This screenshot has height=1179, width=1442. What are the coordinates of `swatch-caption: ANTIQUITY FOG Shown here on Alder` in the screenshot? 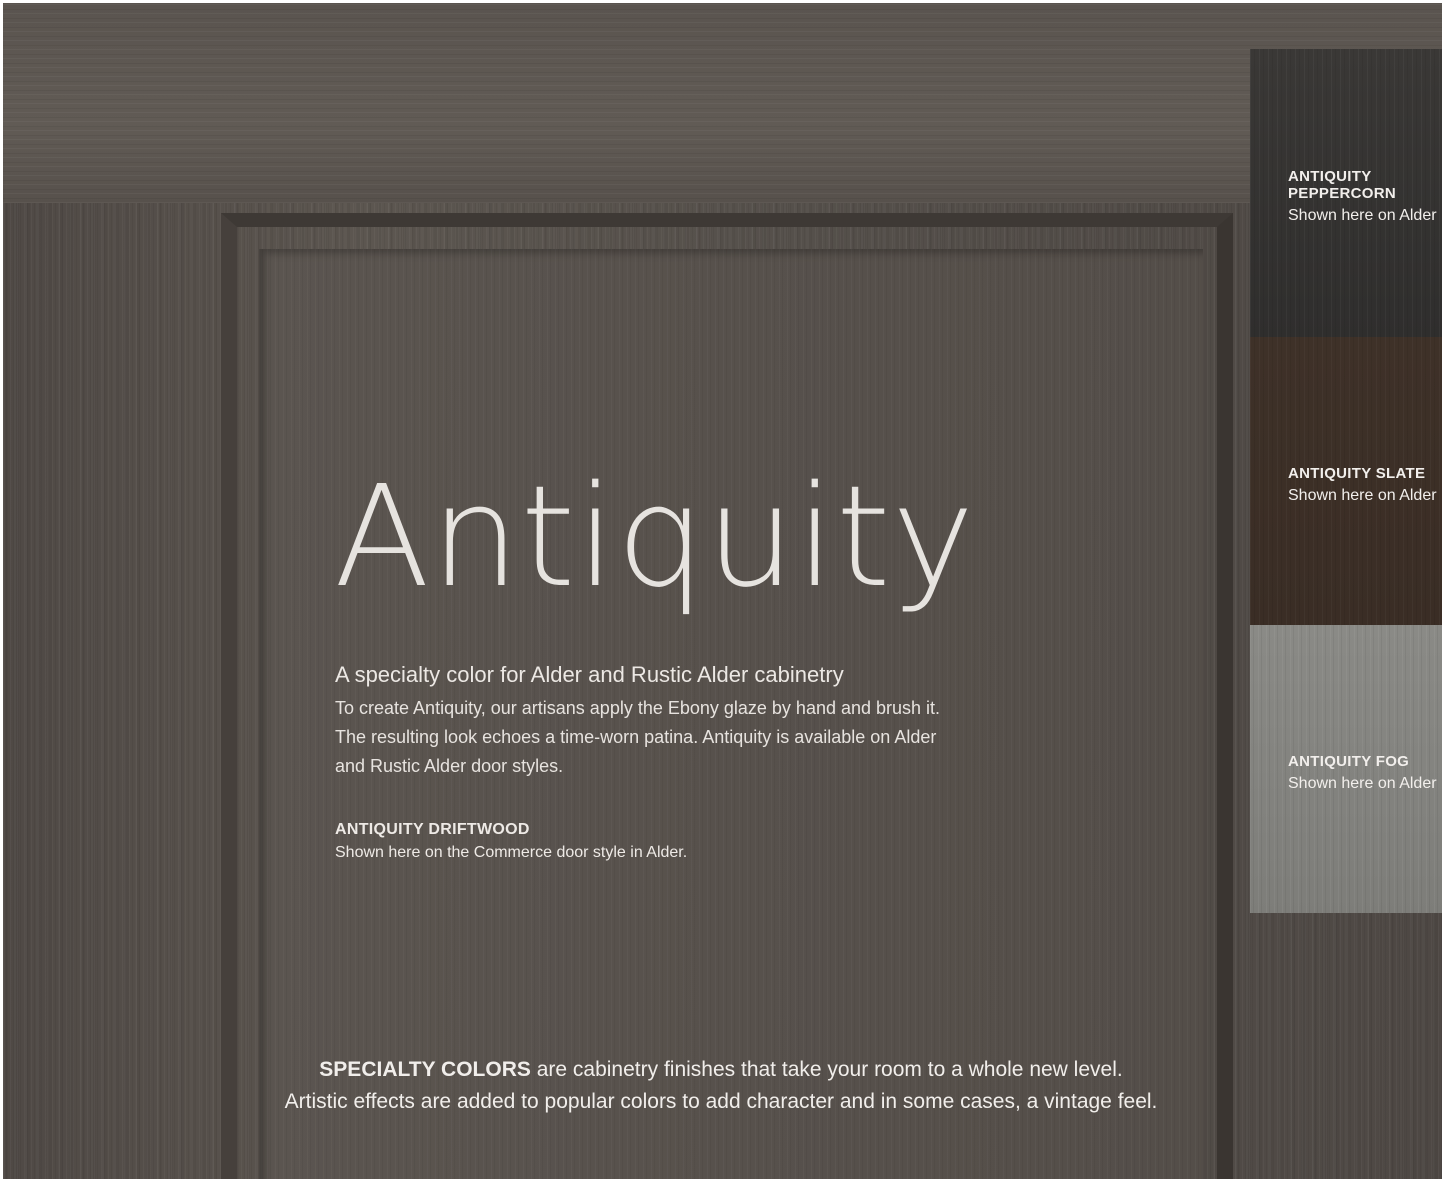 It's located at (1362, 774).